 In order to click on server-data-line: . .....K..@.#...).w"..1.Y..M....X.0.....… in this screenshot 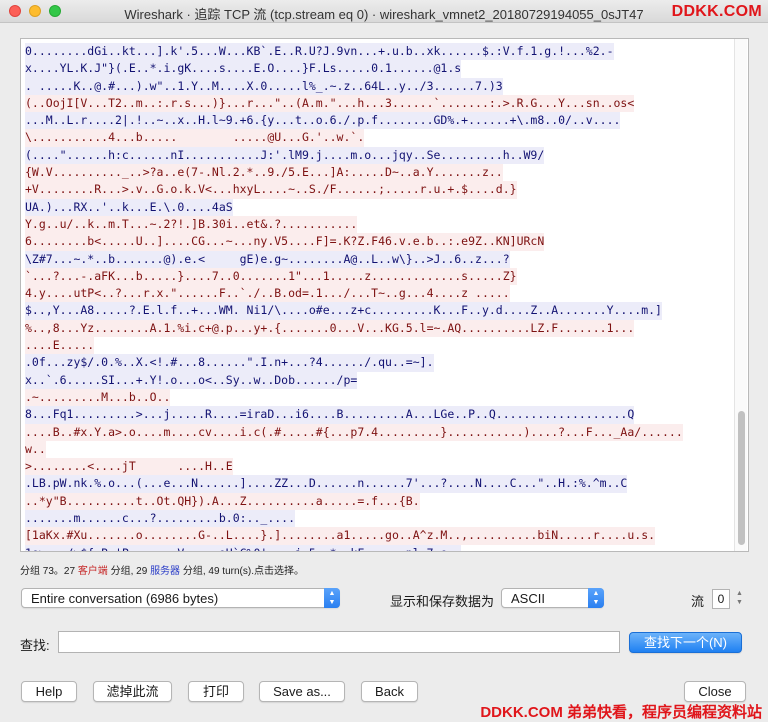, I will do `click(264, 86)`.